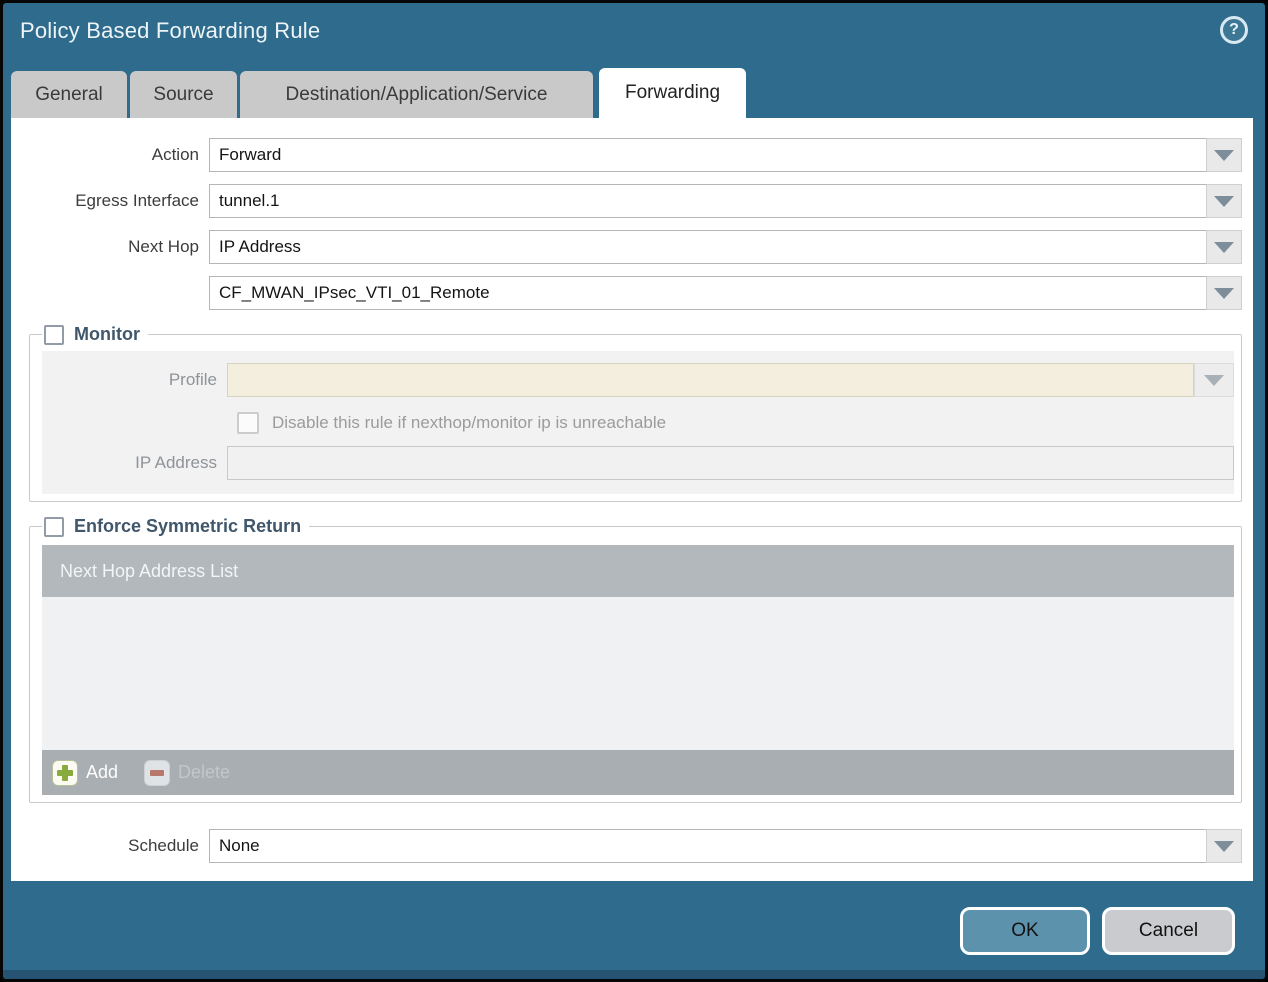 This screenshot has width=1268, height=982. Describe the element at coordinates (1234, 30) in the screenshot. I see `help-icon: ?` at that location.